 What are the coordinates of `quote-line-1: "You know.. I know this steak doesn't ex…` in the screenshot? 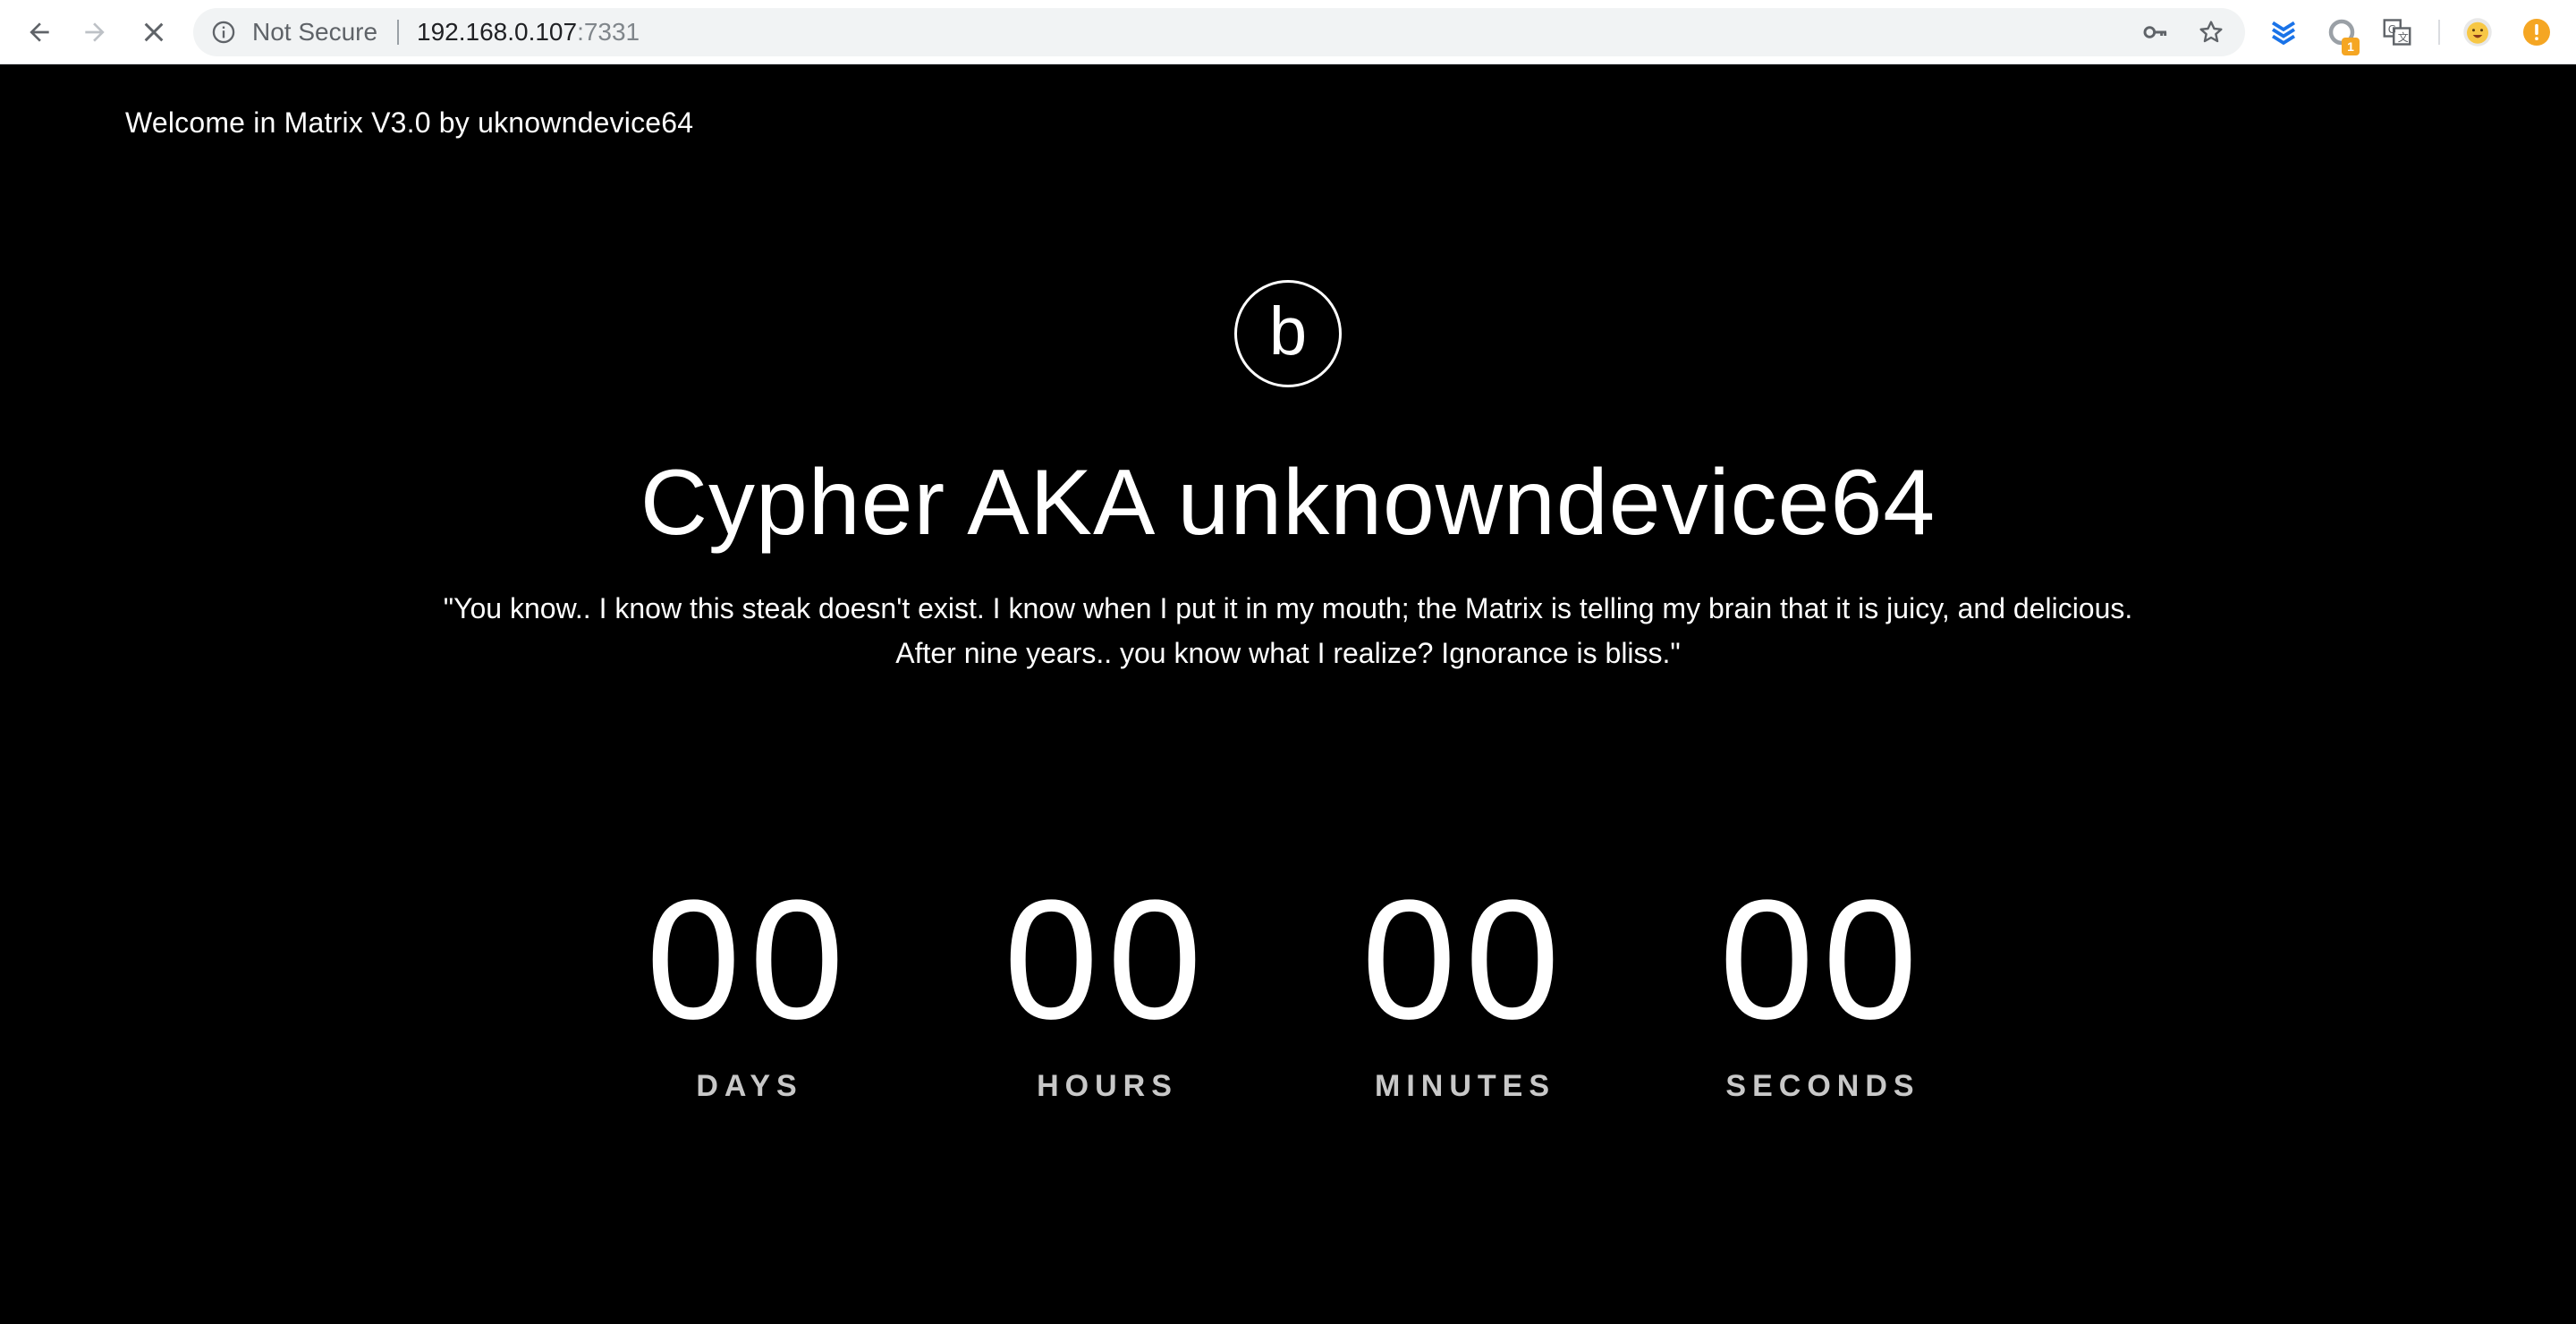 It's located at (1288, 608).